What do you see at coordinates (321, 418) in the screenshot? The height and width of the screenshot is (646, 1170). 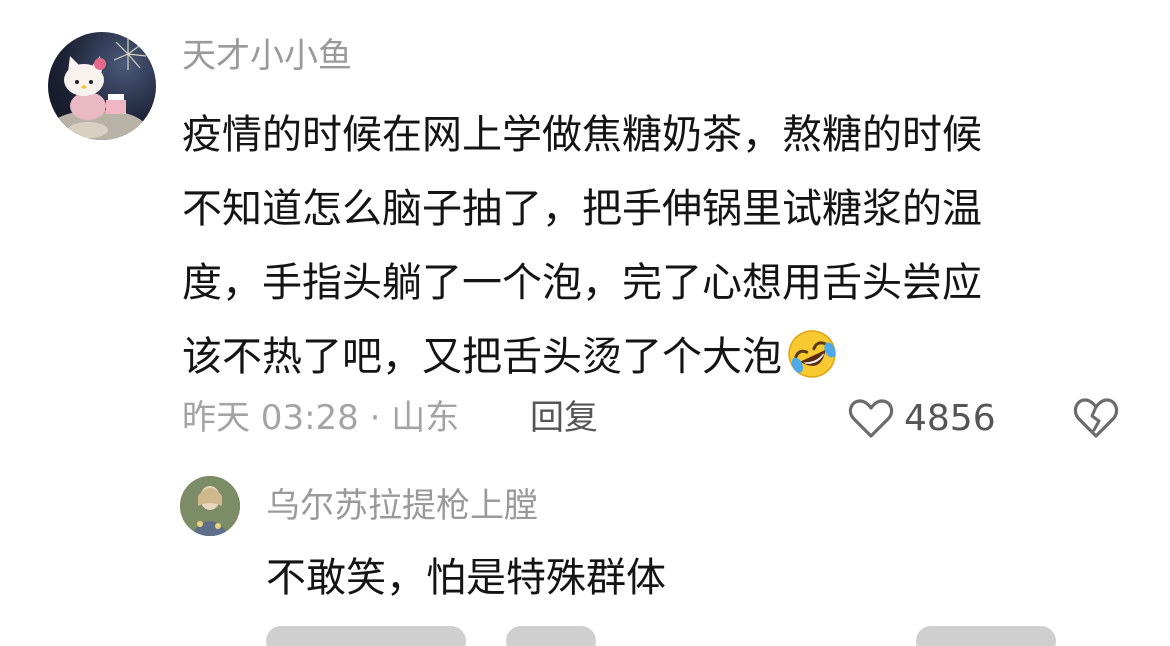 I see `comment-timestamp-location: 昨天 03:28 · 山东` at bounding box center [321, 418].